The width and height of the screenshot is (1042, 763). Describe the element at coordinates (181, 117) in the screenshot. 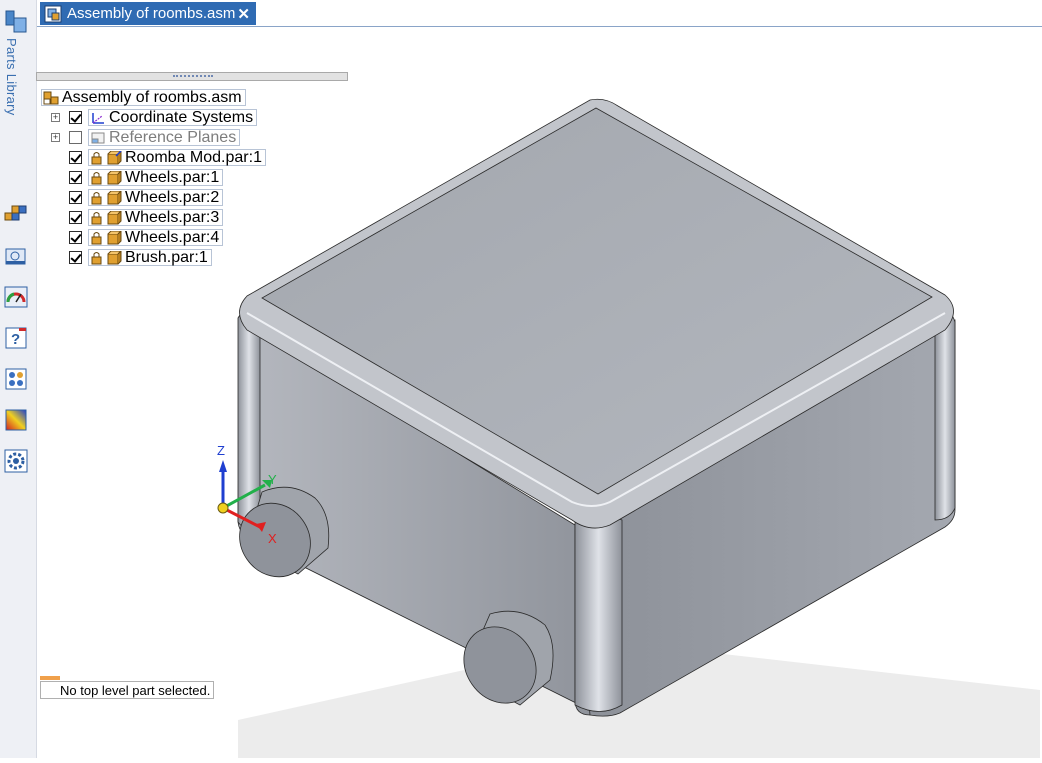

I see `tree-item-label: Coordinate Systems` at that location.